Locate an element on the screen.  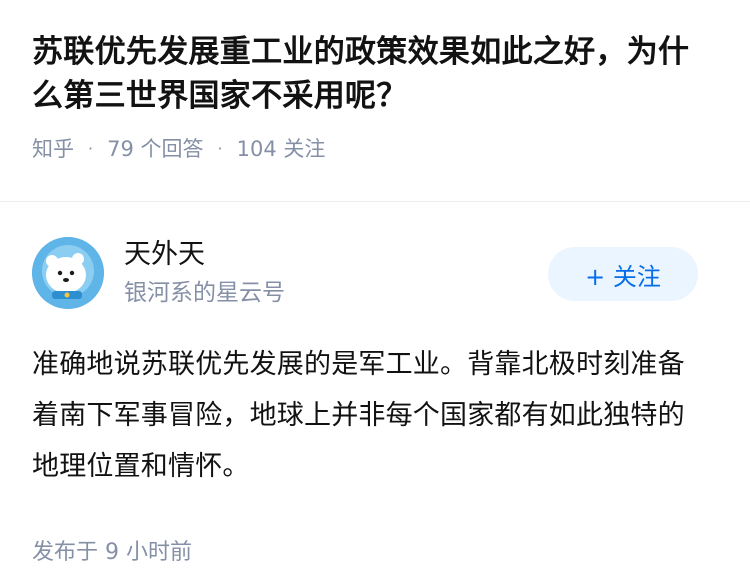
section-divider is located at coordinates (375, 201).